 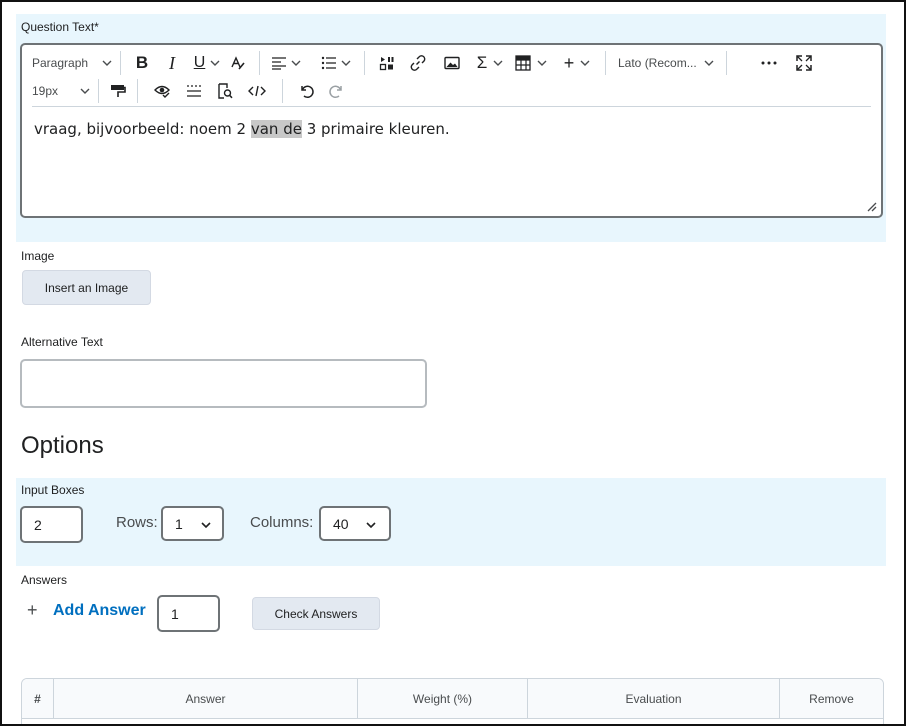 I want to click on sigma-icon: Σ, so click(x=482, y=62).